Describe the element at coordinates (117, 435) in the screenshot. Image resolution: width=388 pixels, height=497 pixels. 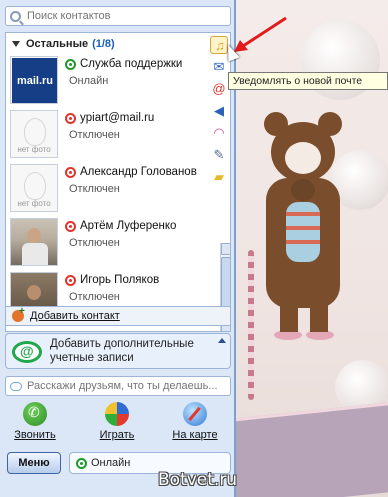
I see `play-label: Играть` at that location.